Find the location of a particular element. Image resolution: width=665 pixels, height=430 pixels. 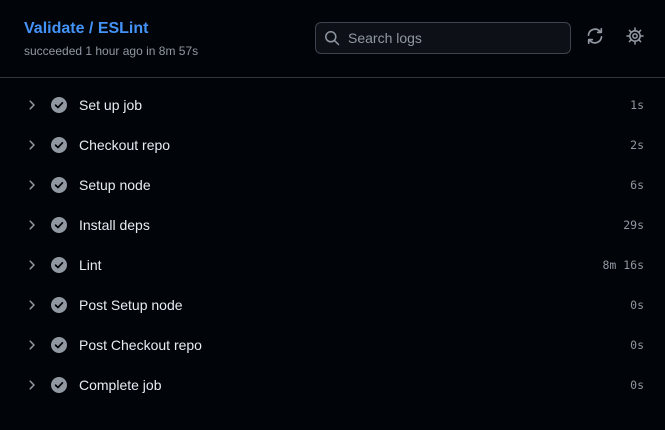

gear-icon is located at coordinates (635, 38).